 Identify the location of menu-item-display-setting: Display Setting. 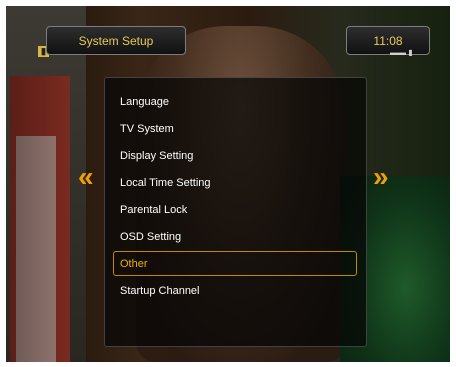
(156, 156).